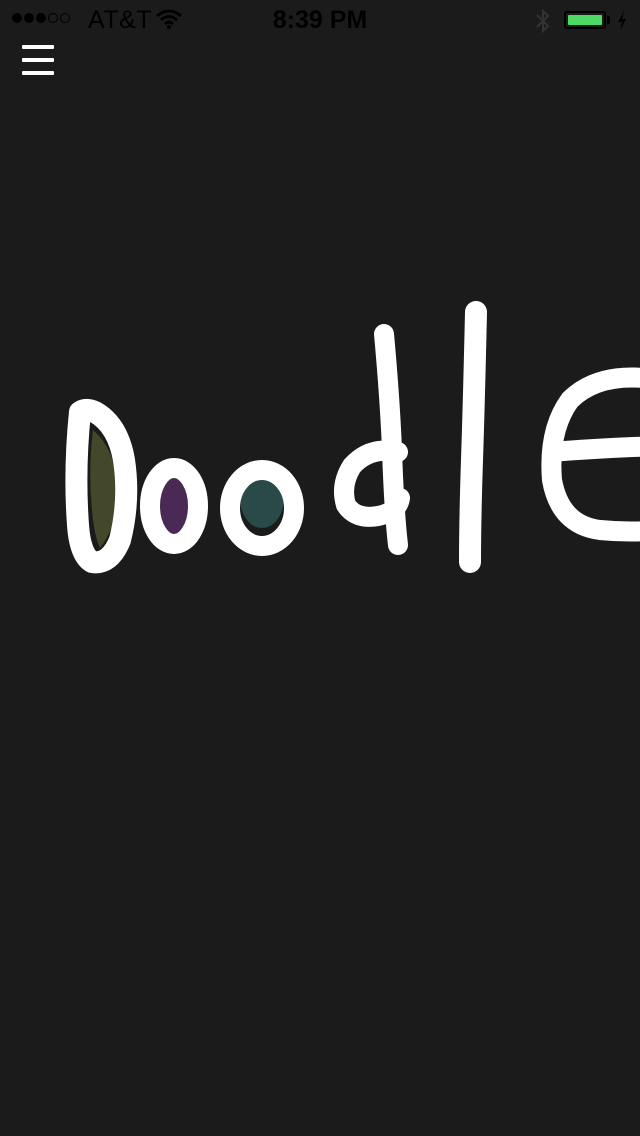  I want to click on doodle-letter-o-teal, so click(262, 508).